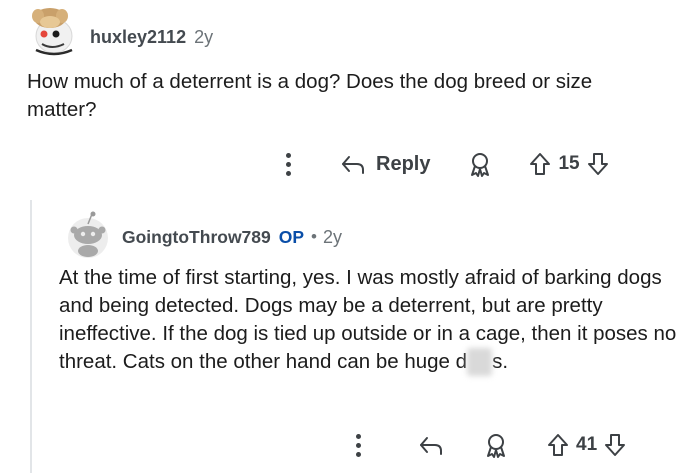 Image resolution: width=700 pixels, height=473 pixels. What do you see at coordinates (587, 444) in the screenshot?
I see `vote-score: 41` at bounding box center [587, 444].